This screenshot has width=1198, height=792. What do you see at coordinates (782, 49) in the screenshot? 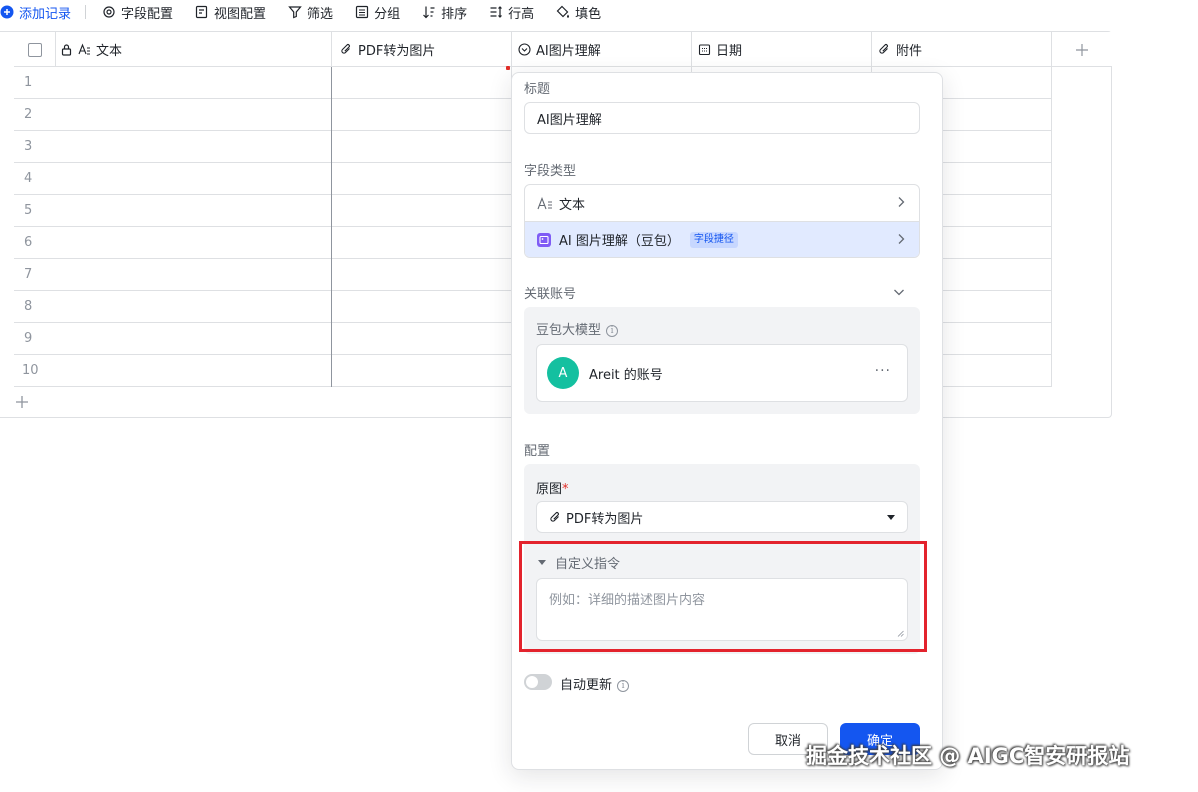
I see `column-header-date: 日期` at bounding box center [782, 49].